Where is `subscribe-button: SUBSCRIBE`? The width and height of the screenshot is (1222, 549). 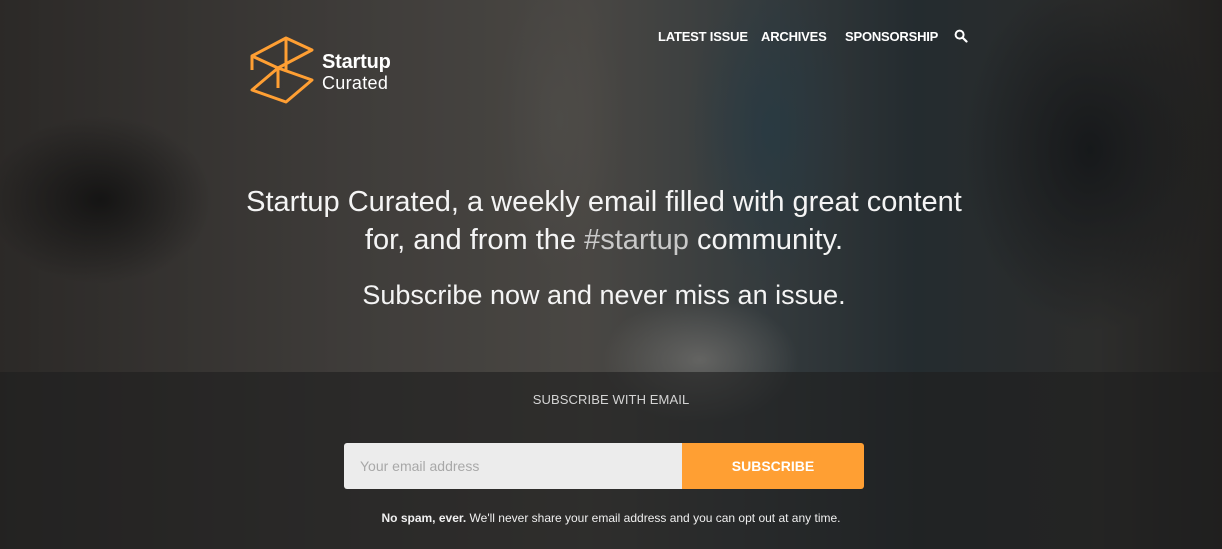
subscribe-button: SUBSCRIBE is located at coordinates (773, 466).